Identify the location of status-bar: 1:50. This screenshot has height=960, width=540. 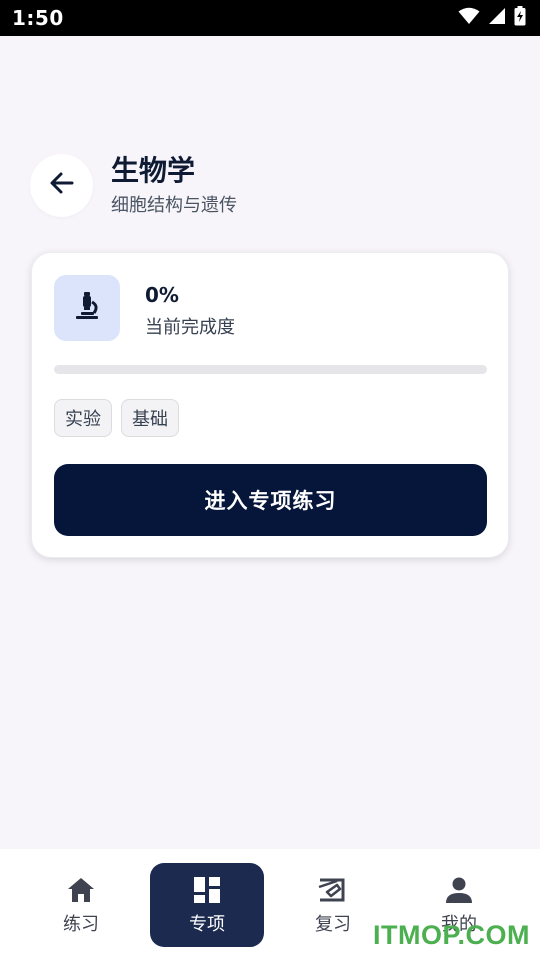
(270, 18).